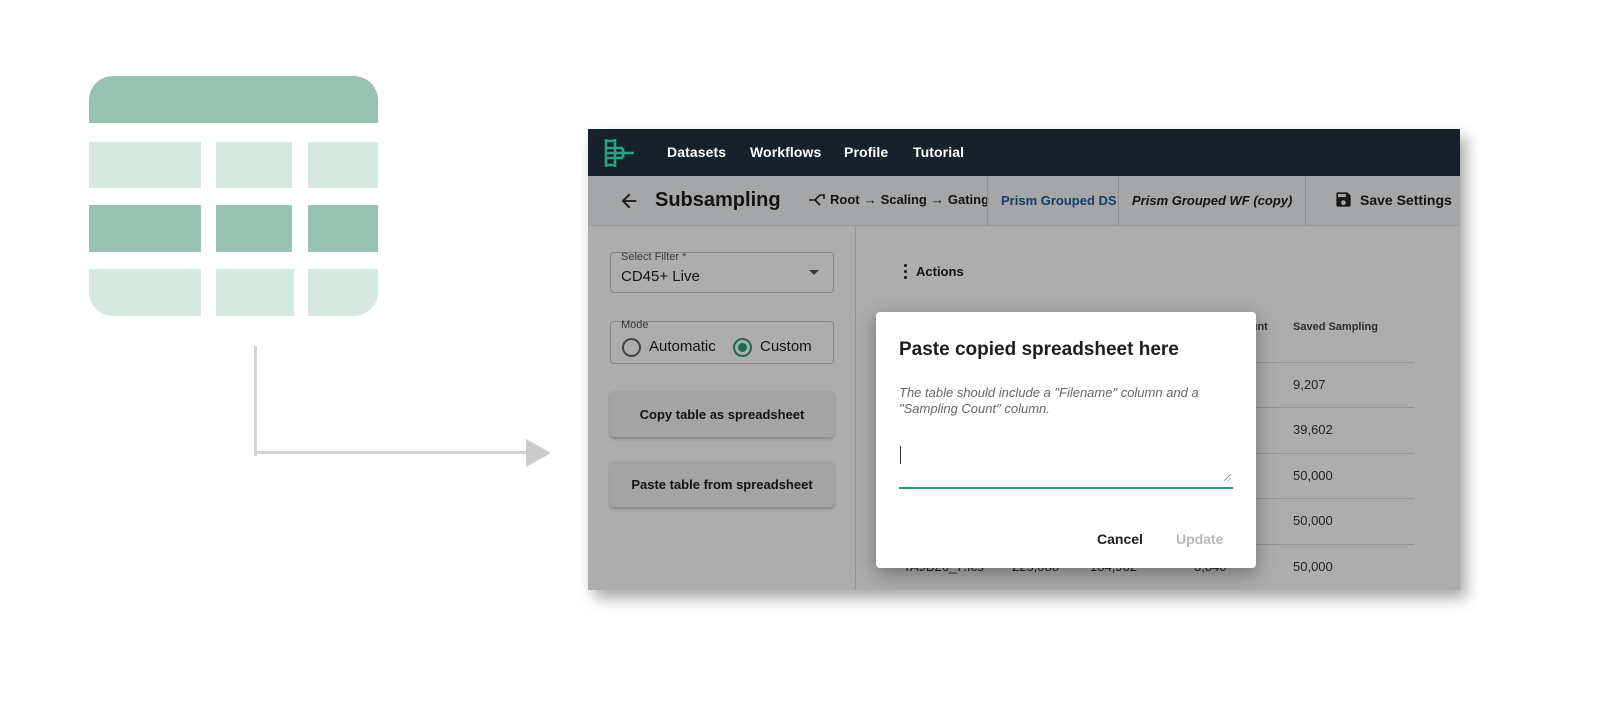  Describe the element at coordinates (233, 196) in the screenshot. I see `spreadsheet-illustration` at that location.